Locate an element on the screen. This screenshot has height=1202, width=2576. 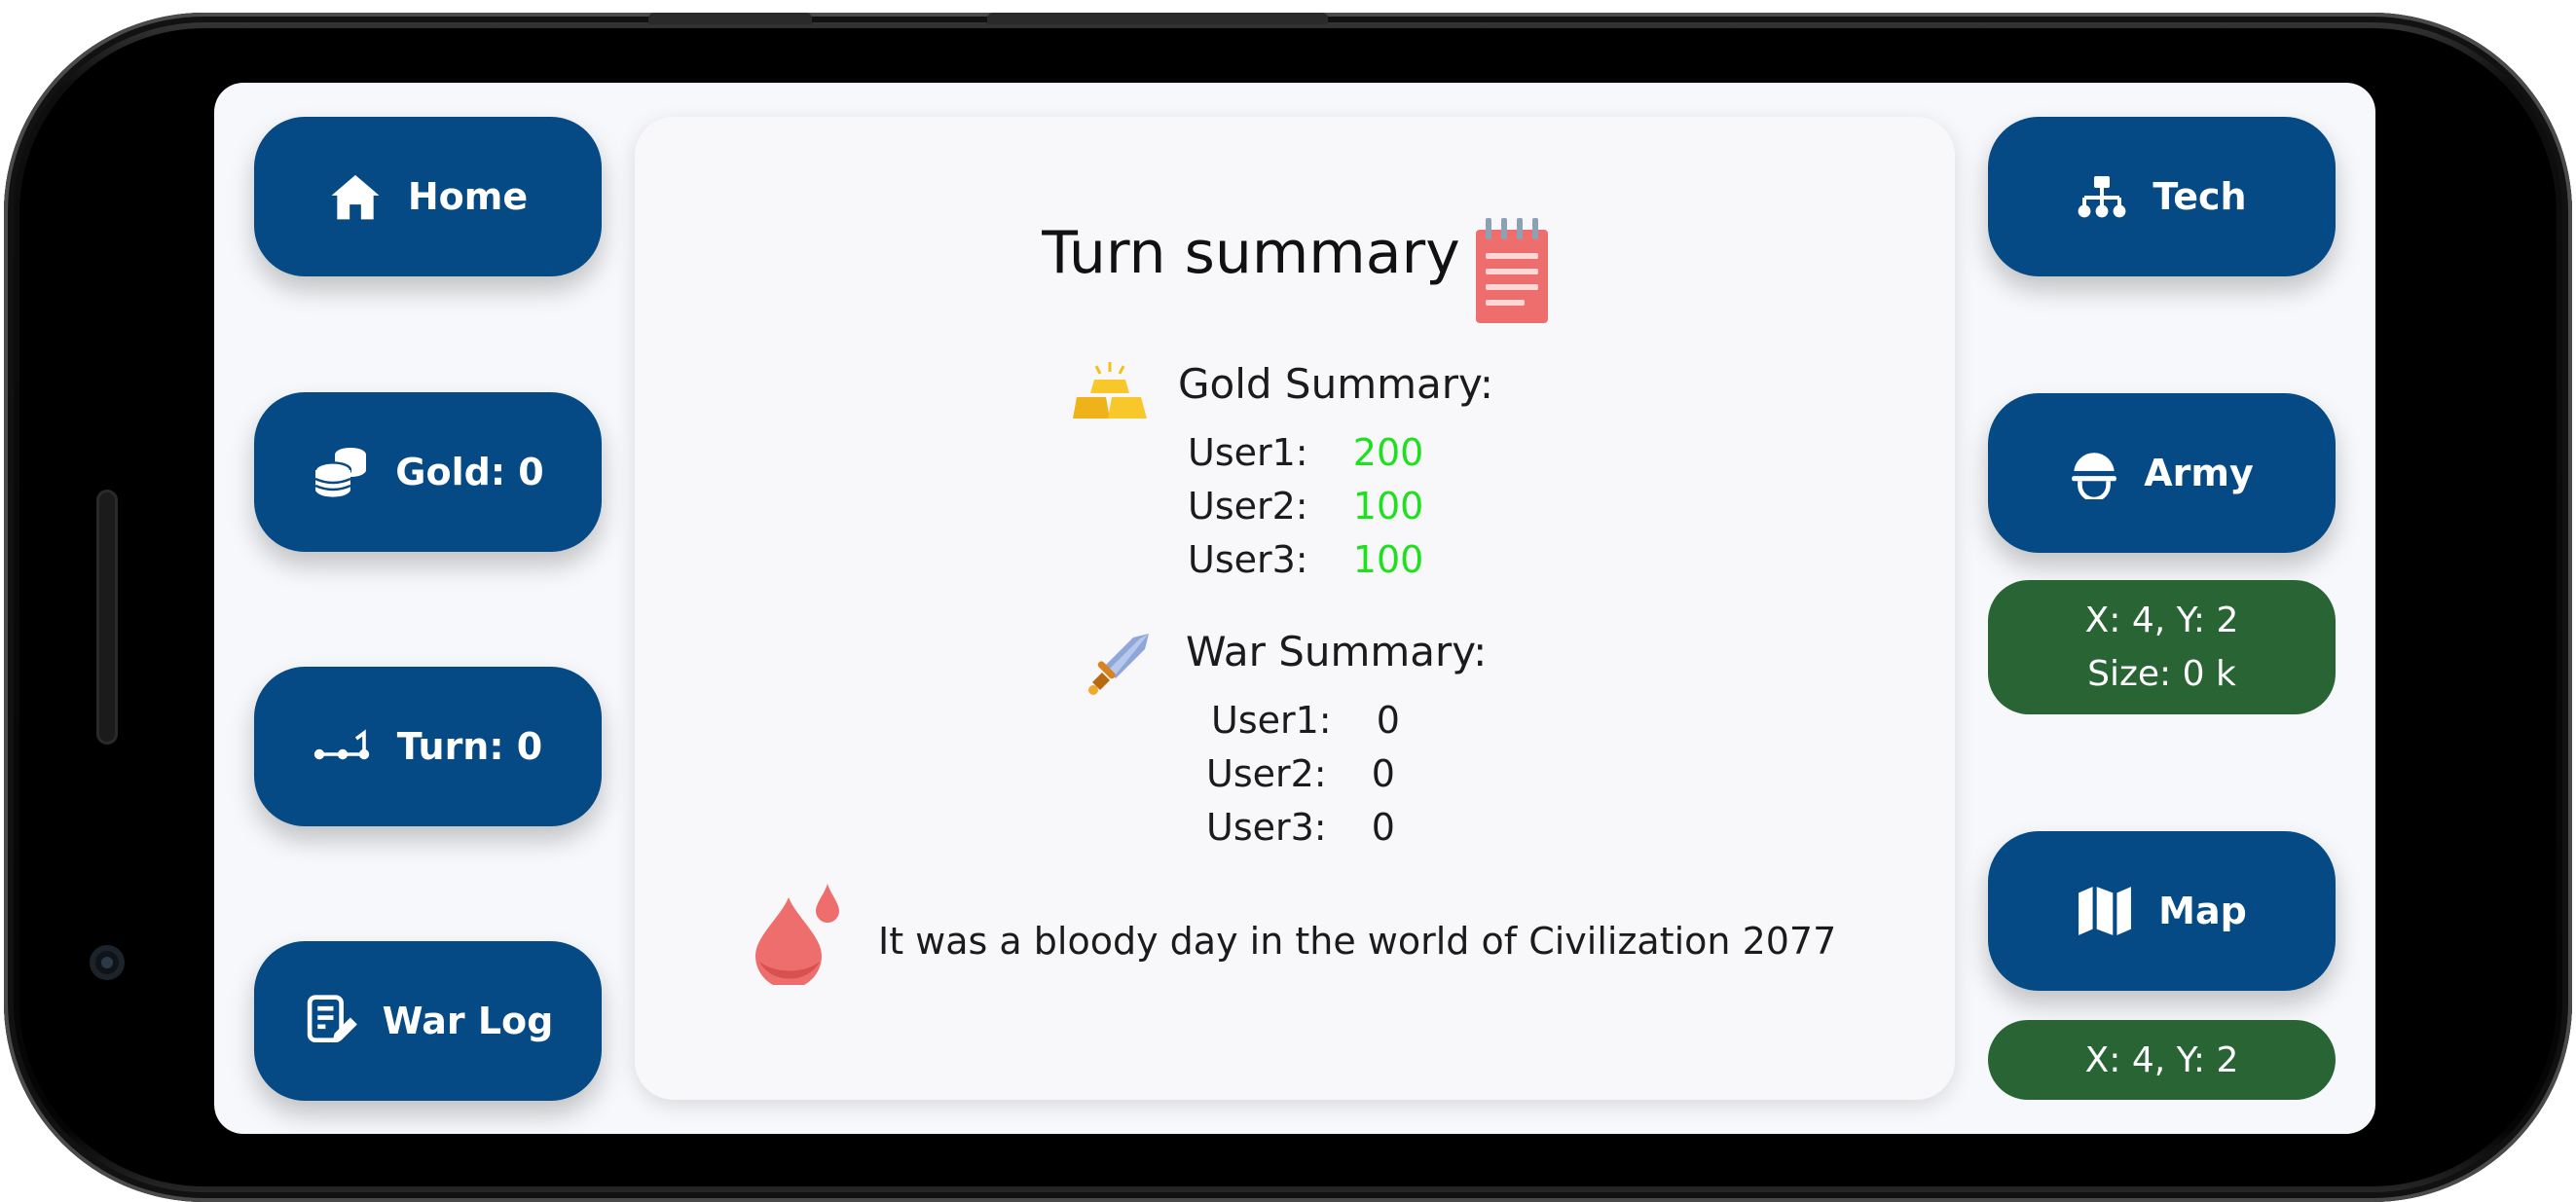
army-button: Army is located at coordinates (2162, 473).